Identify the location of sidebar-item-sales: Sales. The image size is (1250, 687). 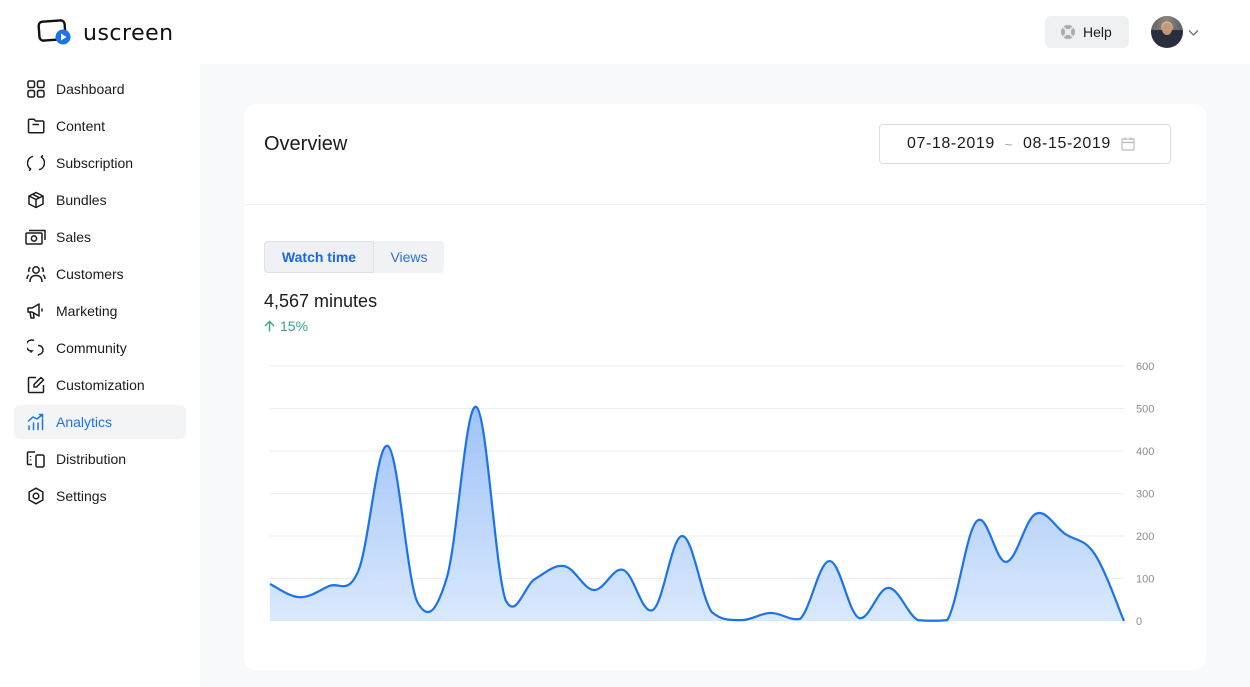
(100, 237).